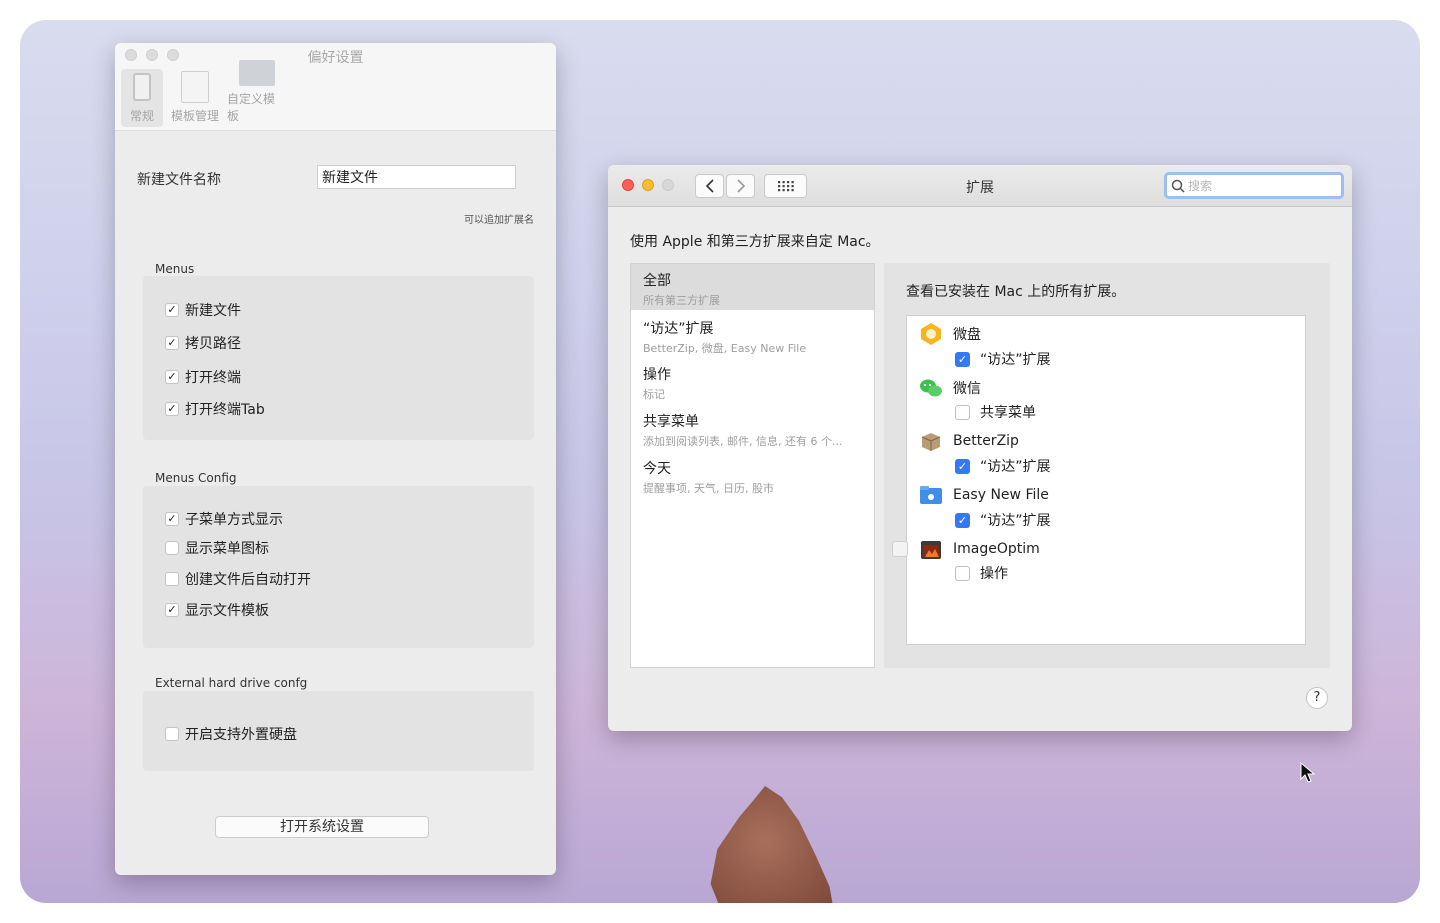  I want to click on extension-toggle-imageoptim: 操作, so click(981, 573).